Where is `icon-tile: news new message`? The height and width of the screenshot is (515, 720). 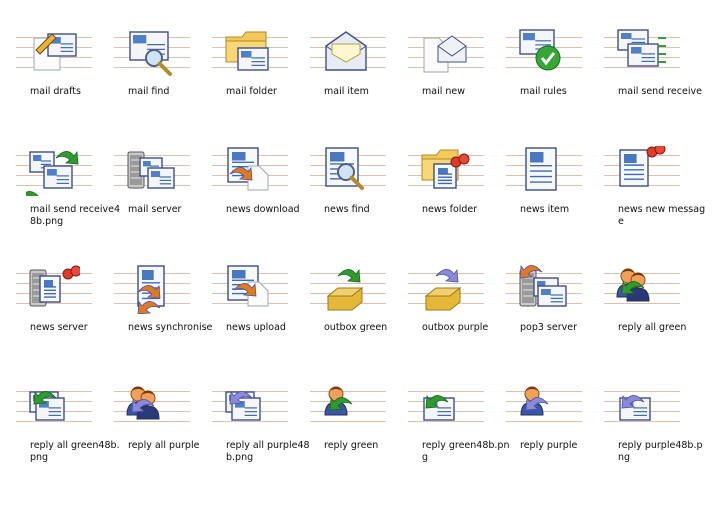
icon-tile: news new message is located at coordinates (646, 177).